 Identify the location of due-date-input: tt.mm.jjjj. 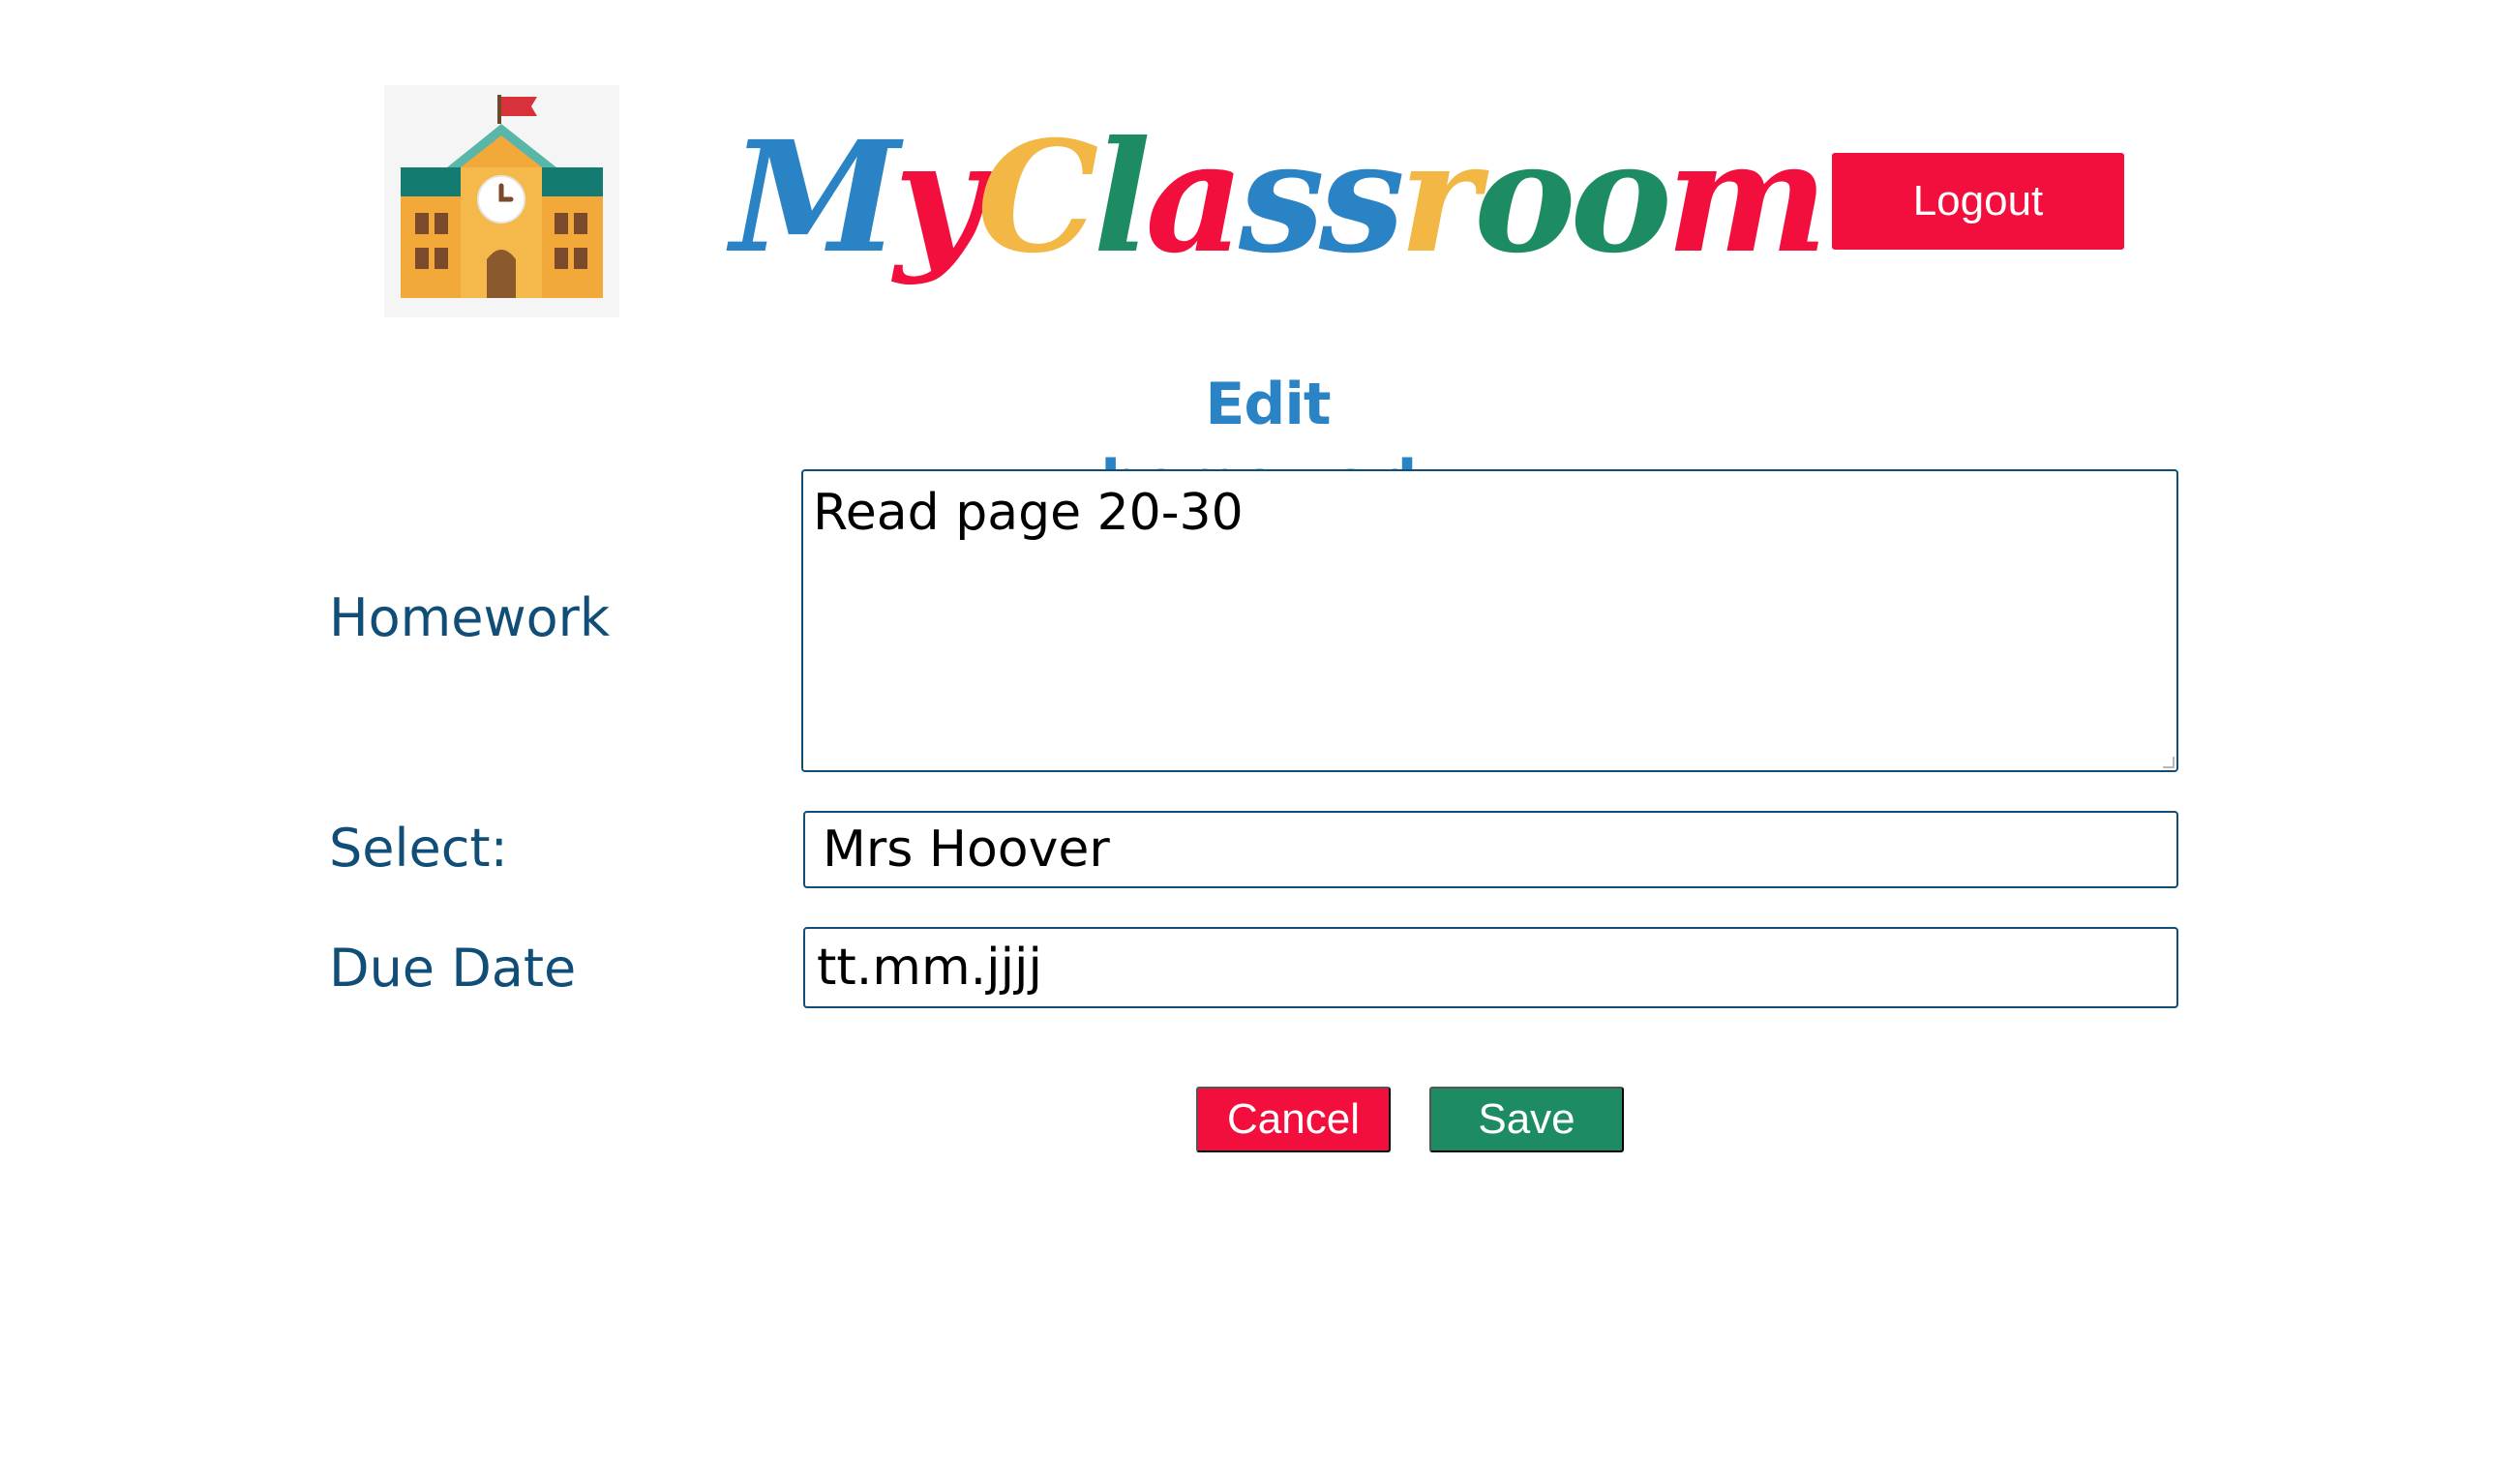
(1490, 968).